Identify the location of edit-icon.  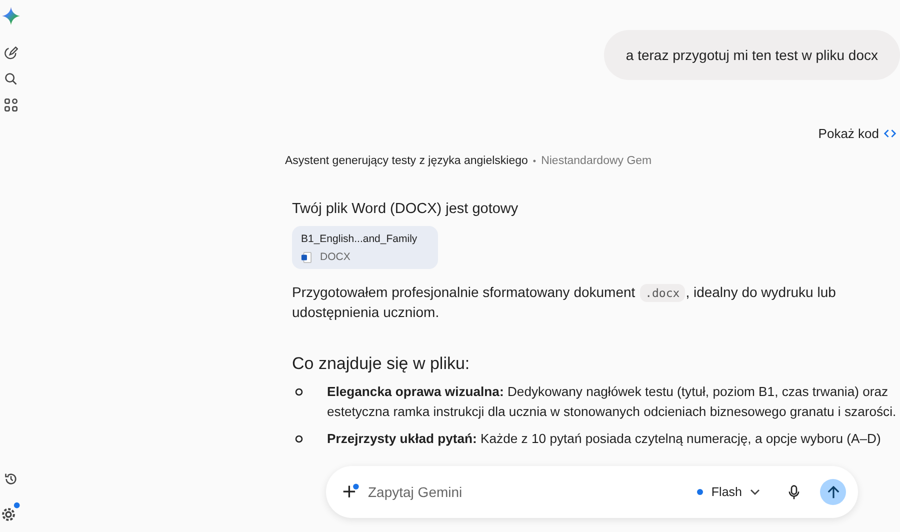
(11, 53).